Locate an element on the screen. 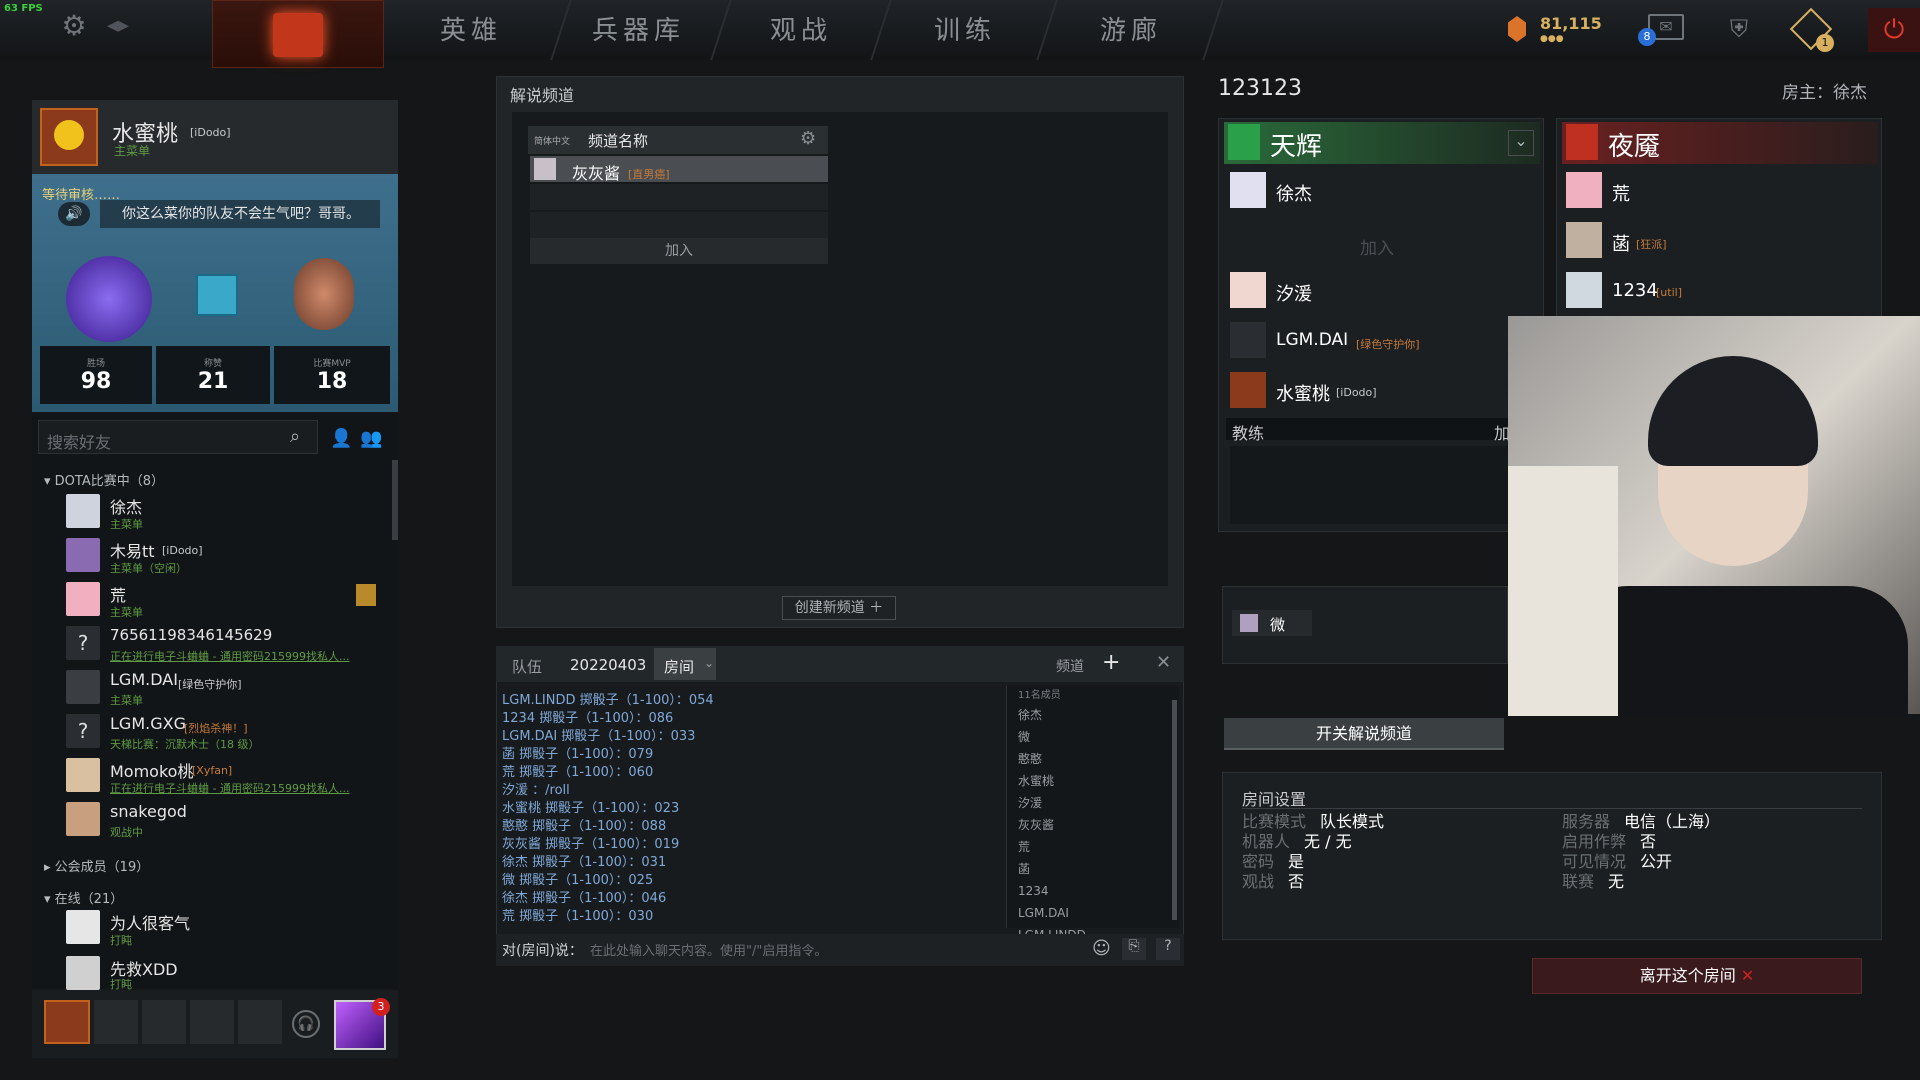 The width and height of the screenshot is (1920, 1080). nav-tab-armory: 兵器库 is located at coordinates (638, 30).